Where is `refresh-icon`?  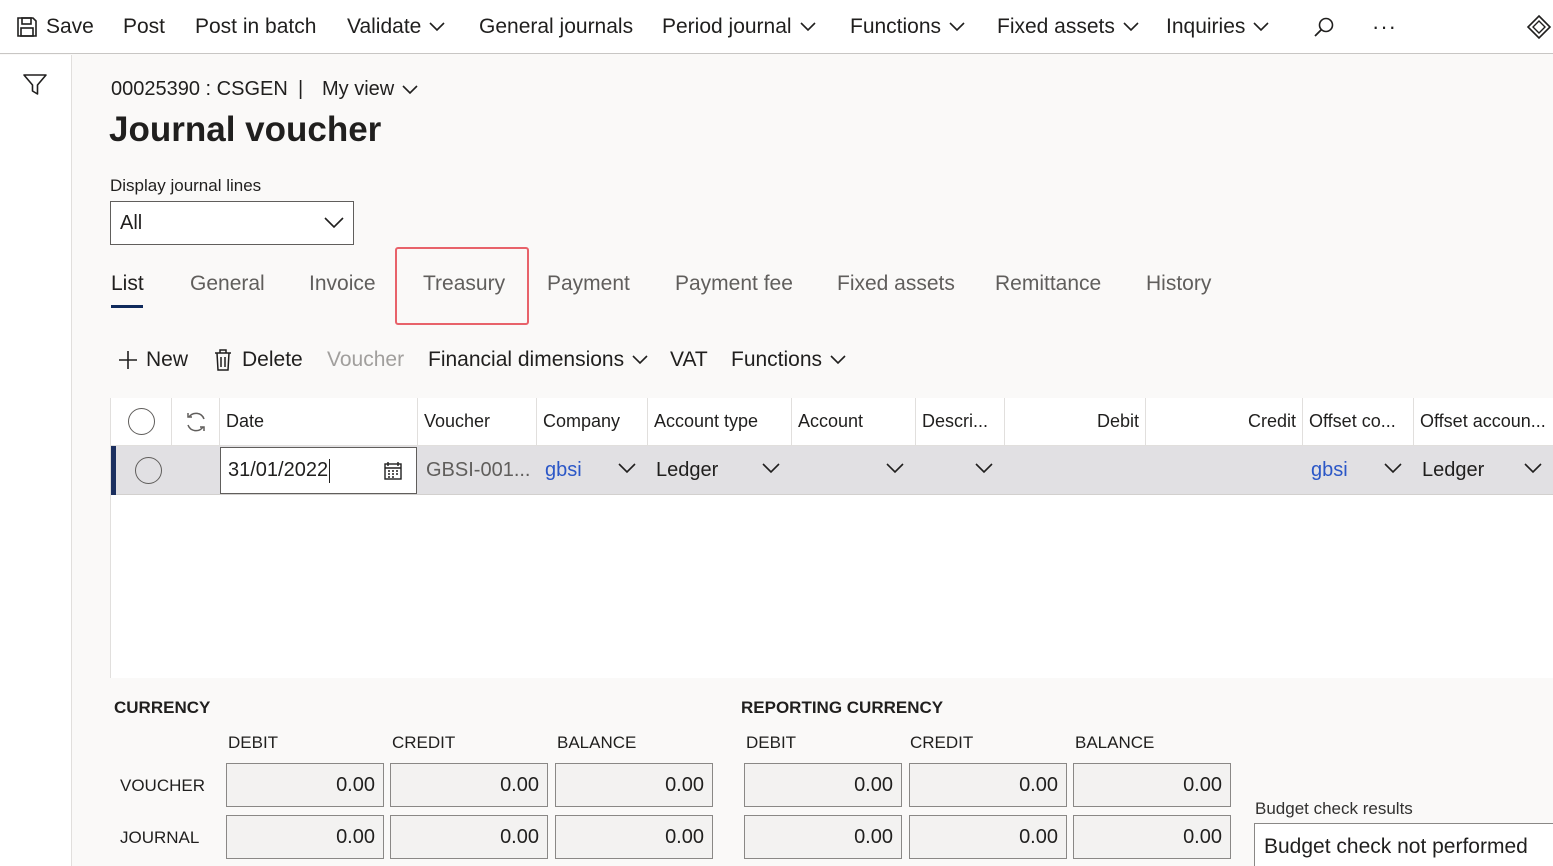
refresh-icon is located at coordinates (196, 422).